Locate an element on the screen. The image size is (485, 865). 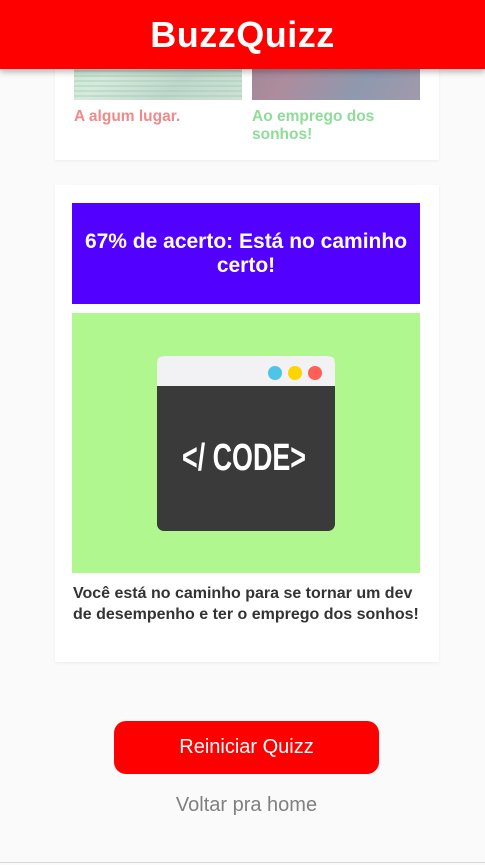
bottom-divider is located at coordinates (242, 862).